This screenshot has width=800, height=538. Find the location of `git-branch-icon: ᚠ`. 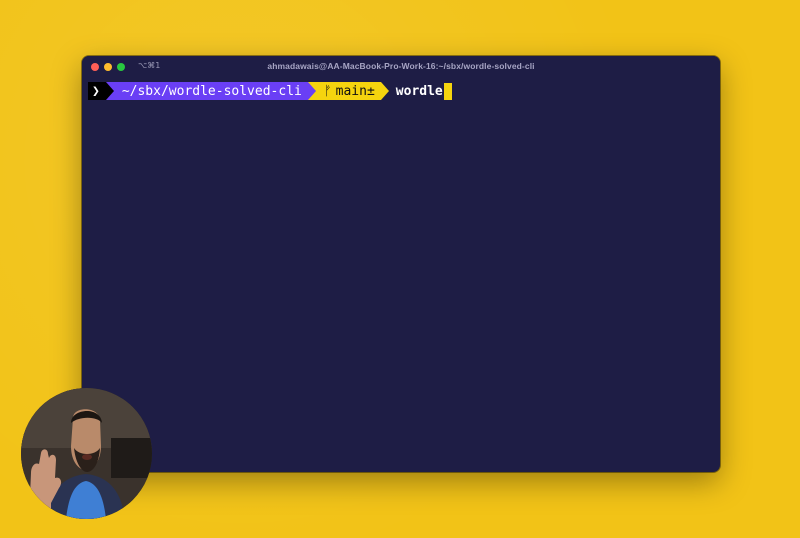

git-branch-icon: ᚠ is located at coordinates (327, 91).